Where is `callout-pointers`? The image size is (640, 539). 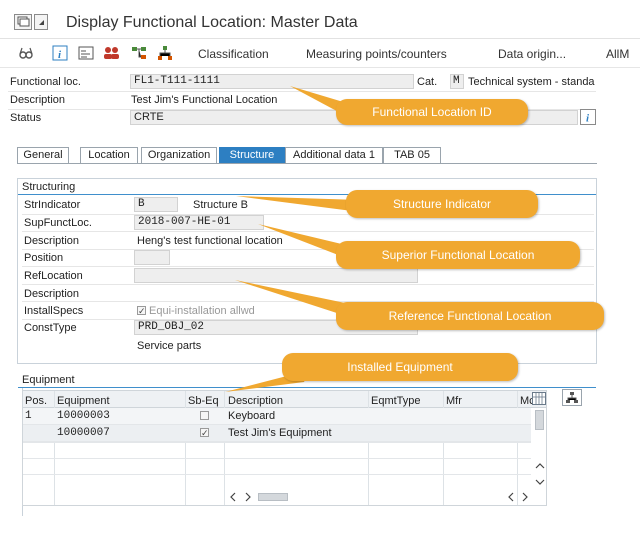 callout-pointers is located at coordinates (292, 239).